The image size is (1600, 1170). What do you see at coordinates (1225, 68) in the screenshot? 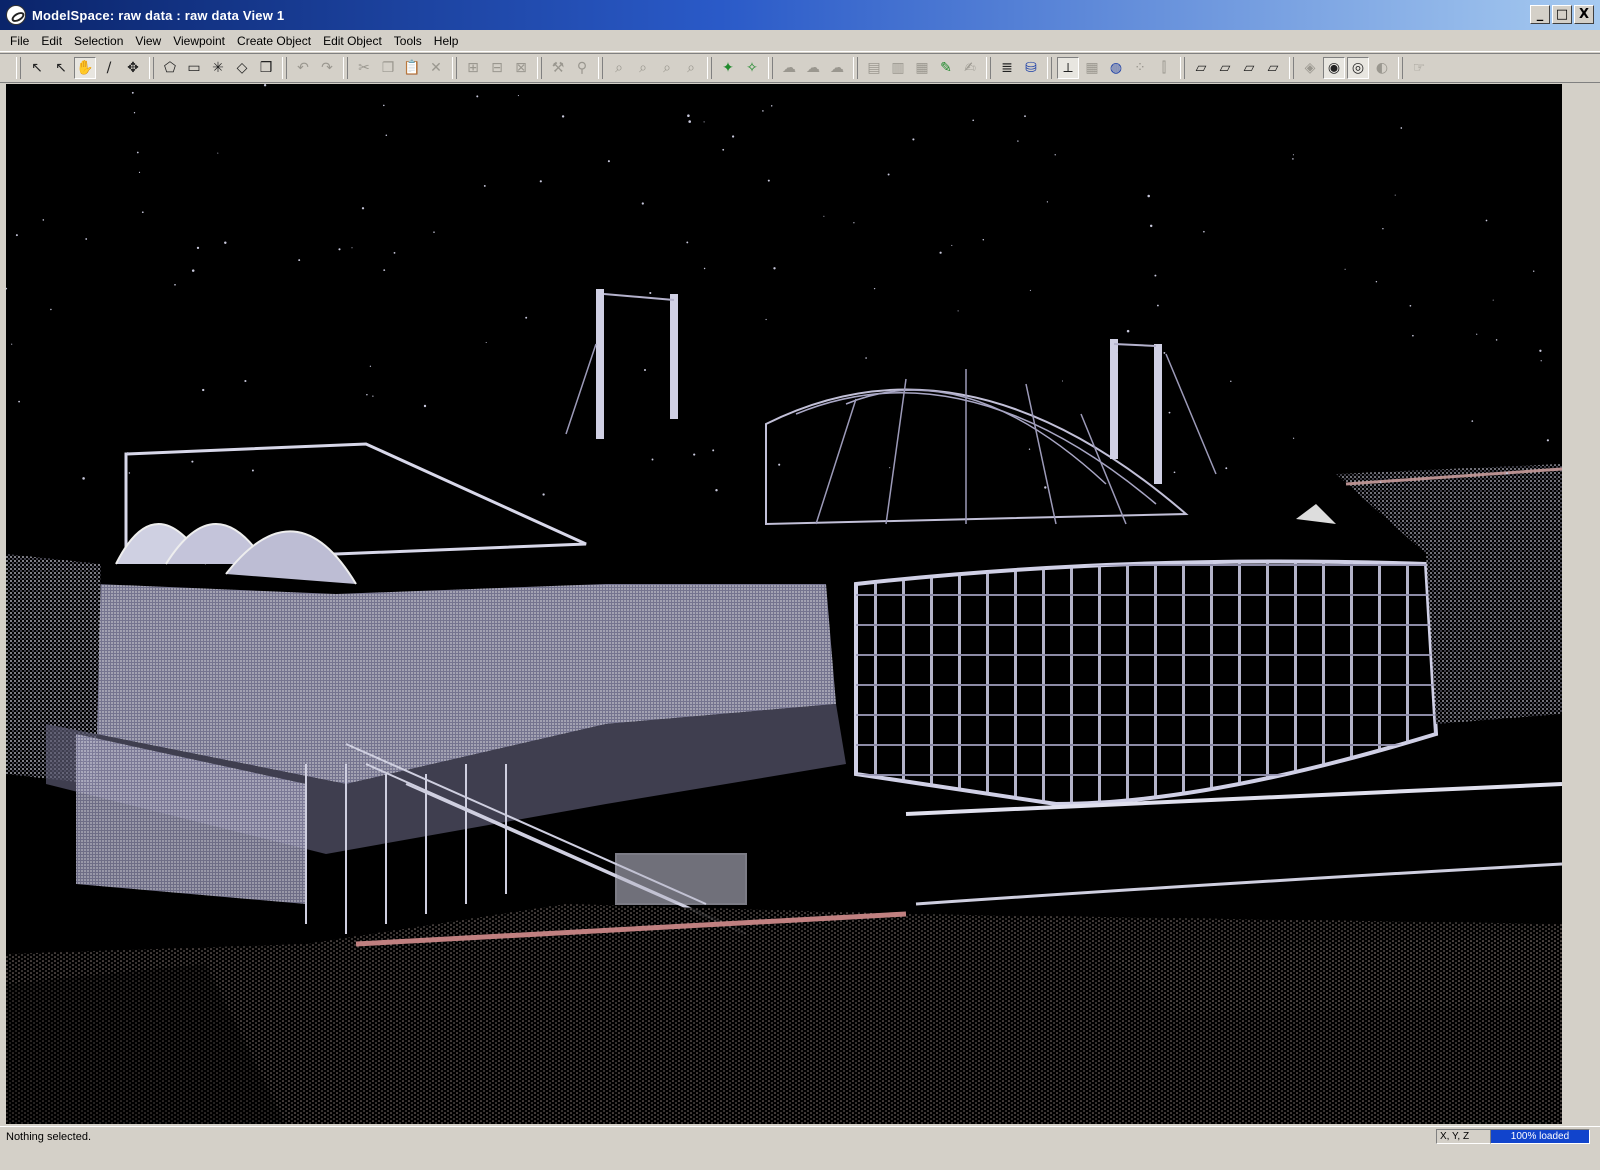
I see `view-plane-2-icon: ▱` at bounding box center [1225, 68].